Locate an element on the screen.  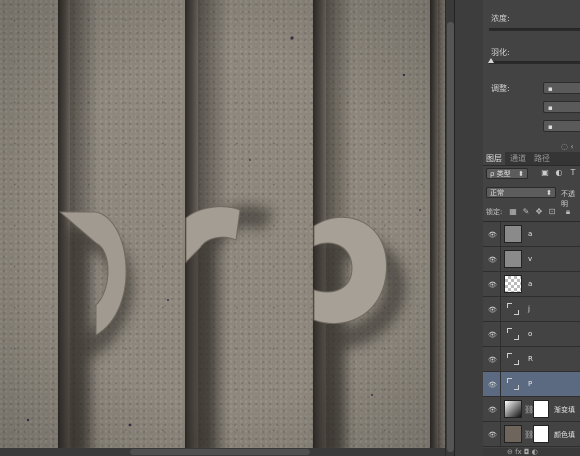
blend-mode-value: 正常 is located at coordinates (497, 193).